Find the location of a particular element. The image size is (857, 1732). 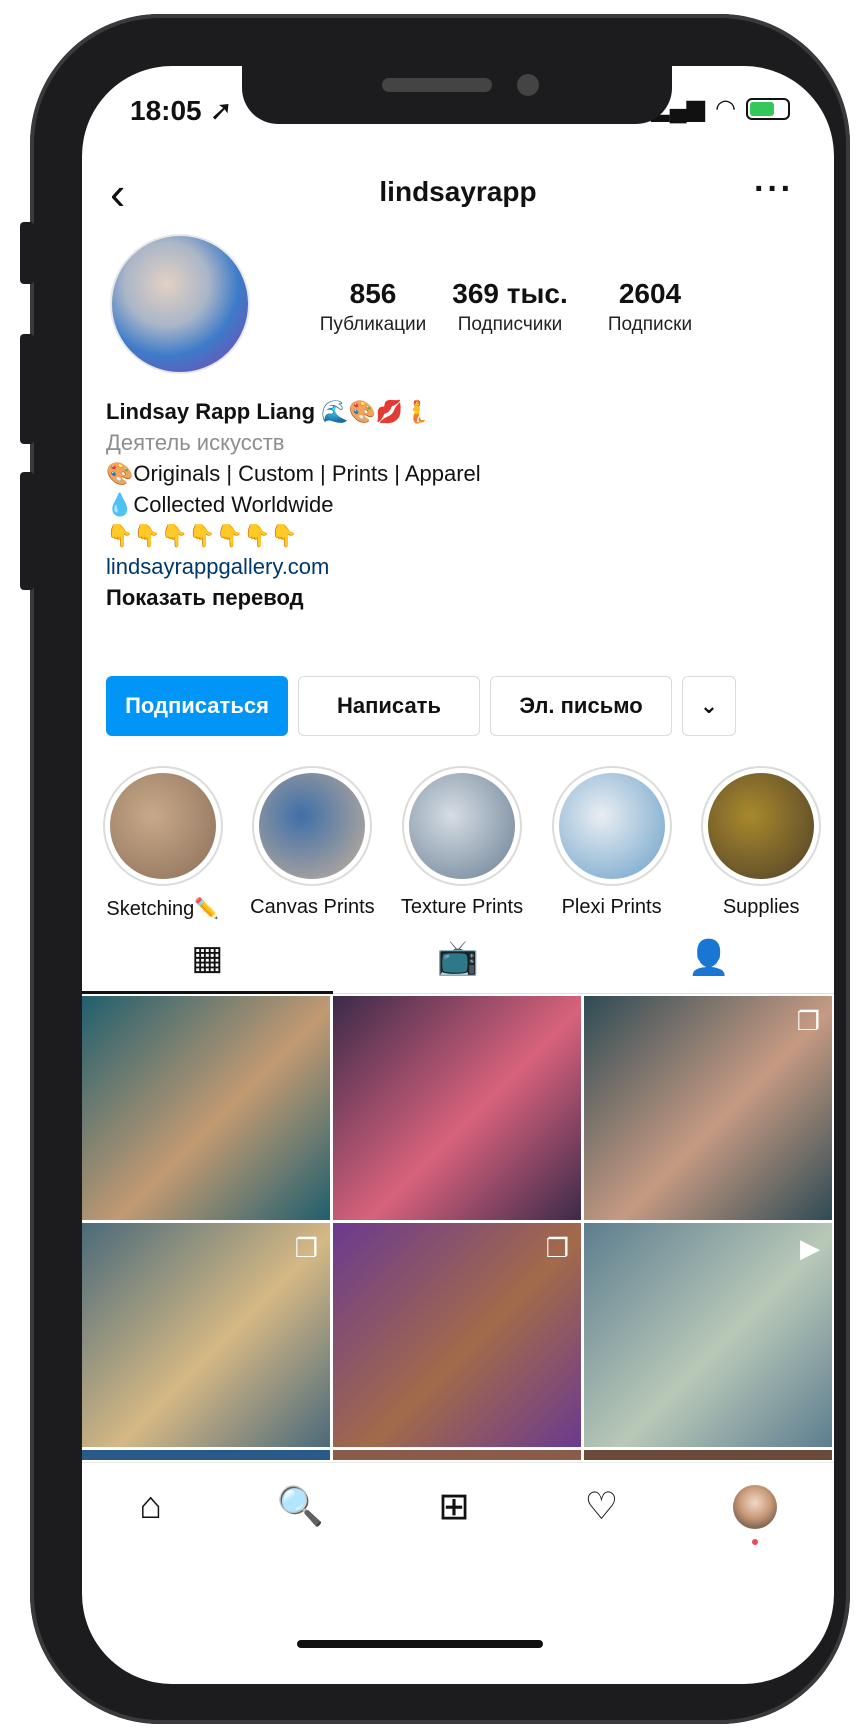

chevron-down-icon: ⌄ is located at coordinates (709, 706).